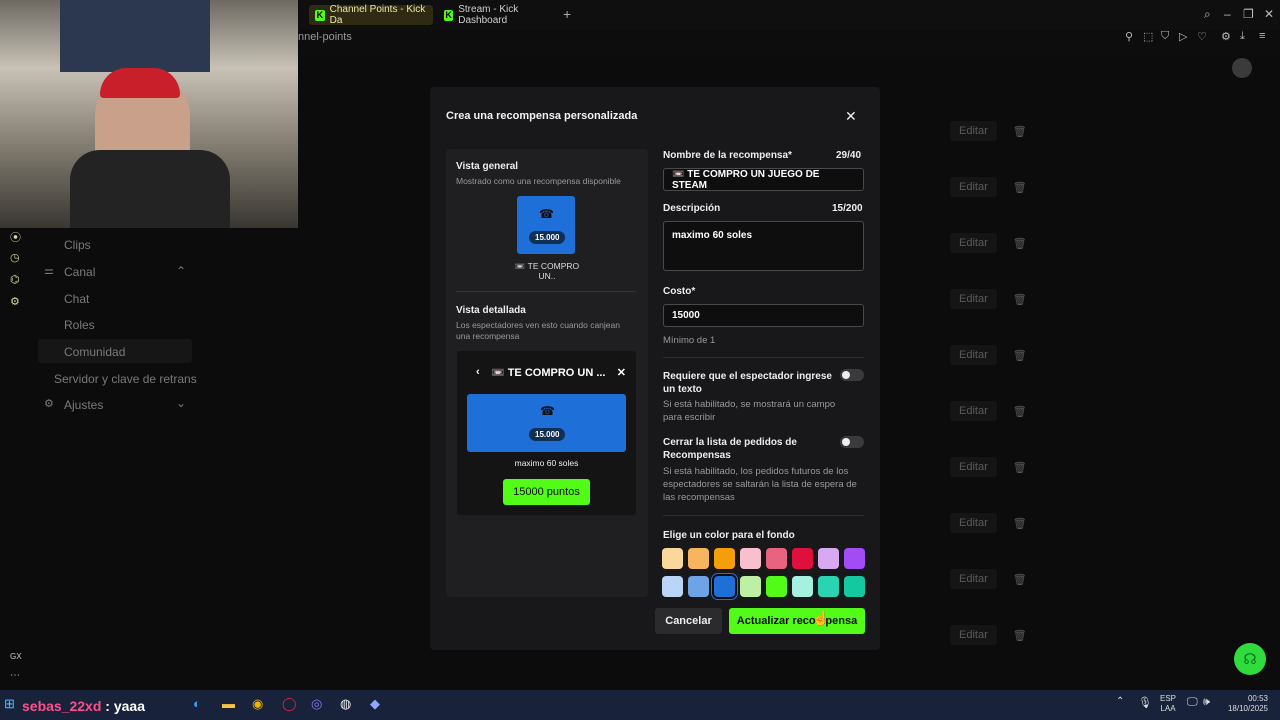  I want to click on new-tab-plus-icon: +, so click(567, 14).